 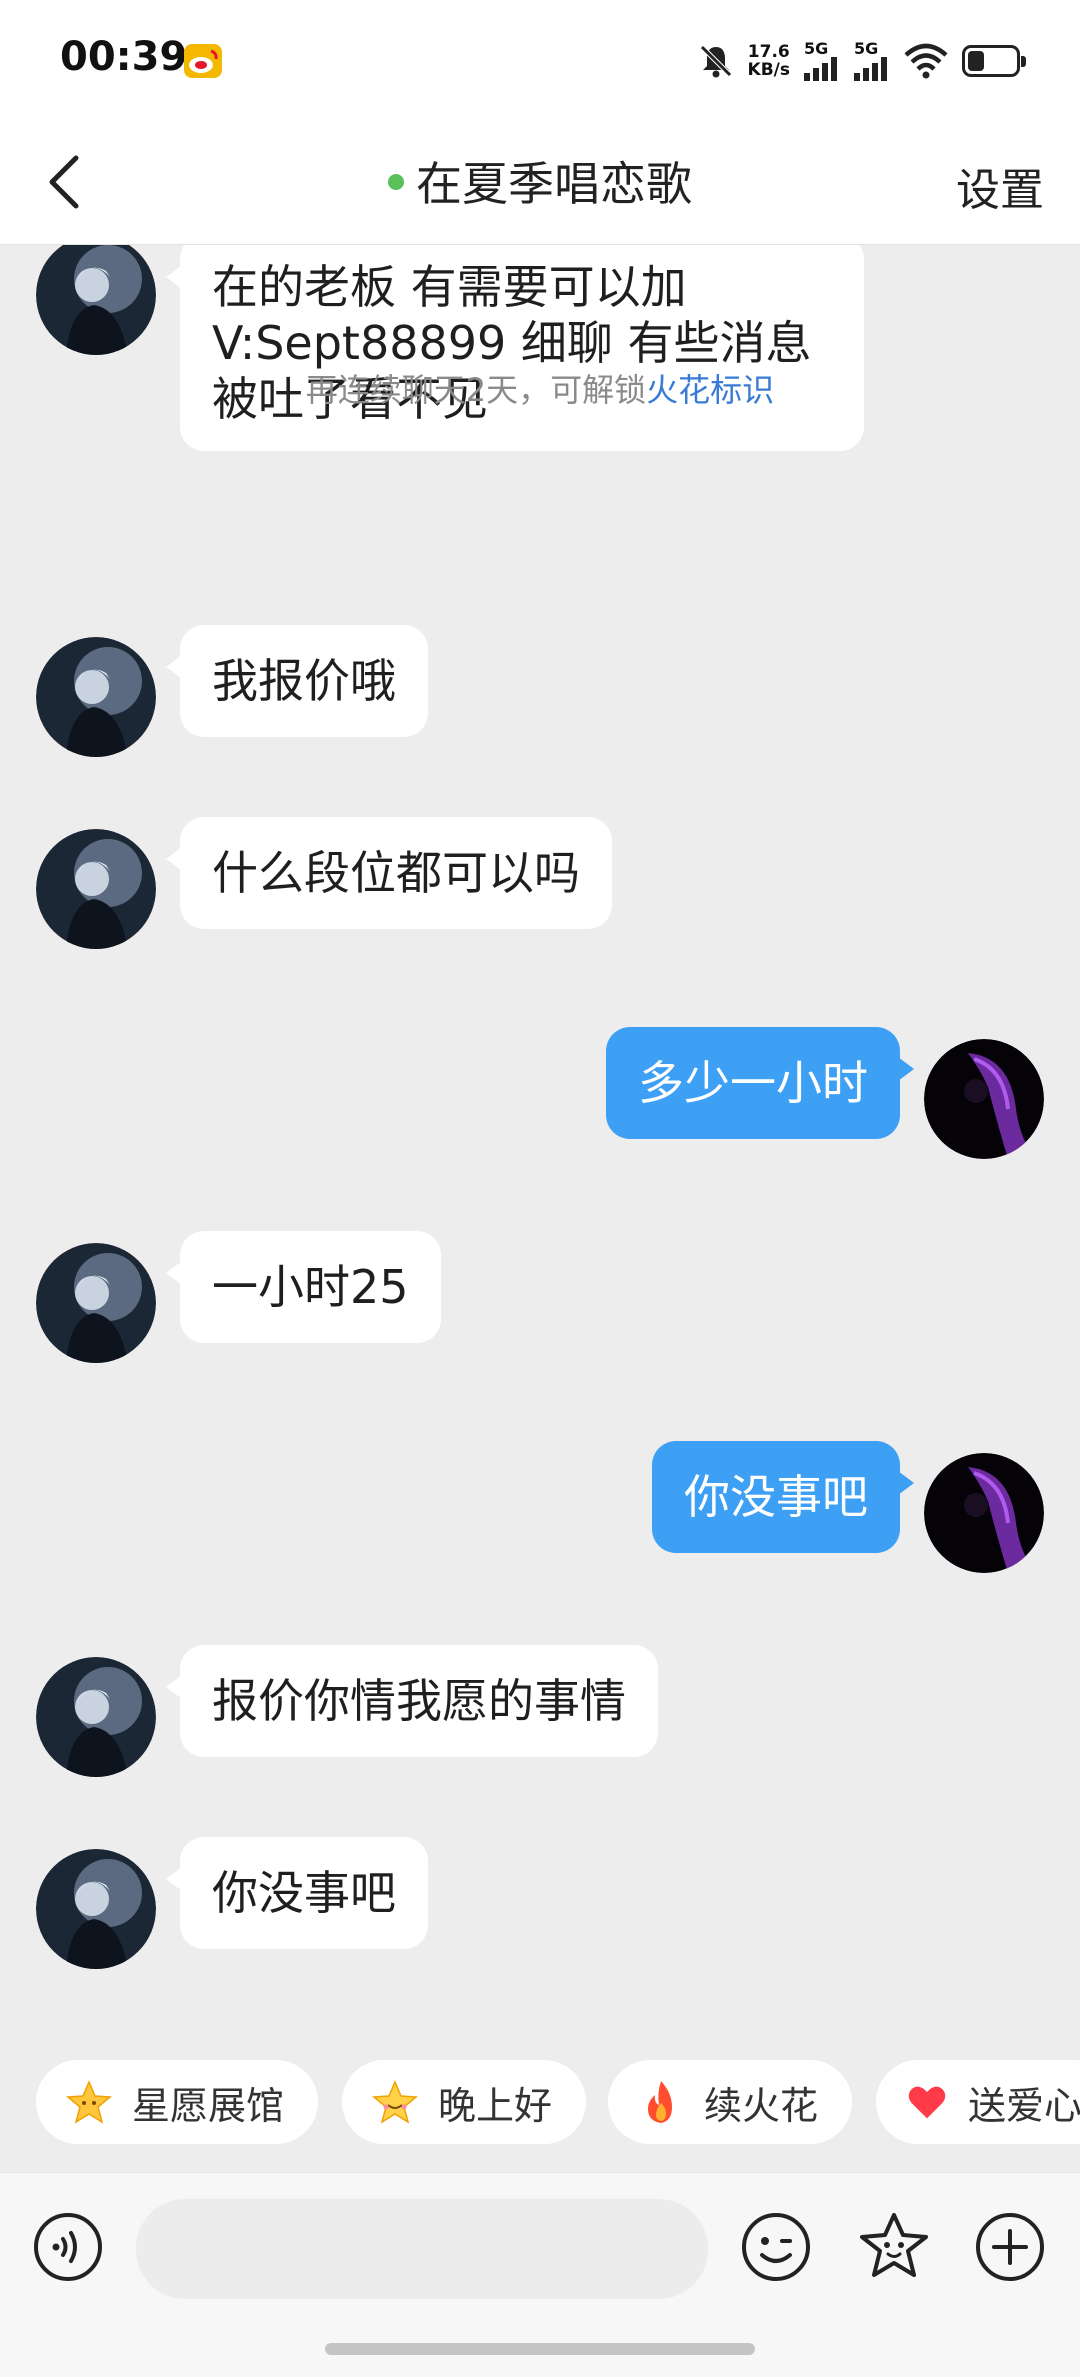 I want to click on settings-button: 设置, so click(x=1000, y=186).